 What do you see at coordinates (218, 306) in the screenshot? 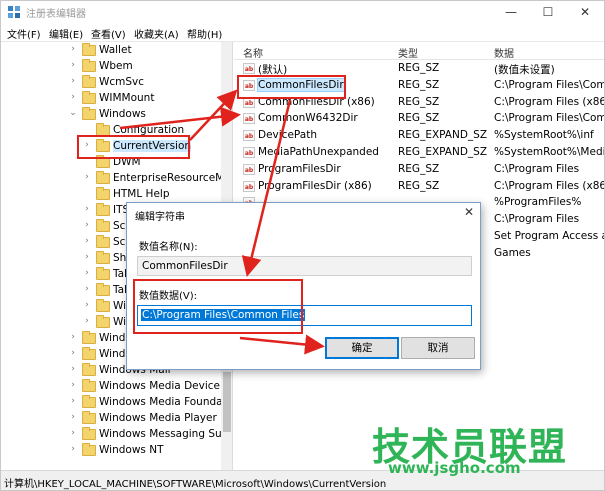
I see `highlight-value-data` at bounding box center [218, 306].